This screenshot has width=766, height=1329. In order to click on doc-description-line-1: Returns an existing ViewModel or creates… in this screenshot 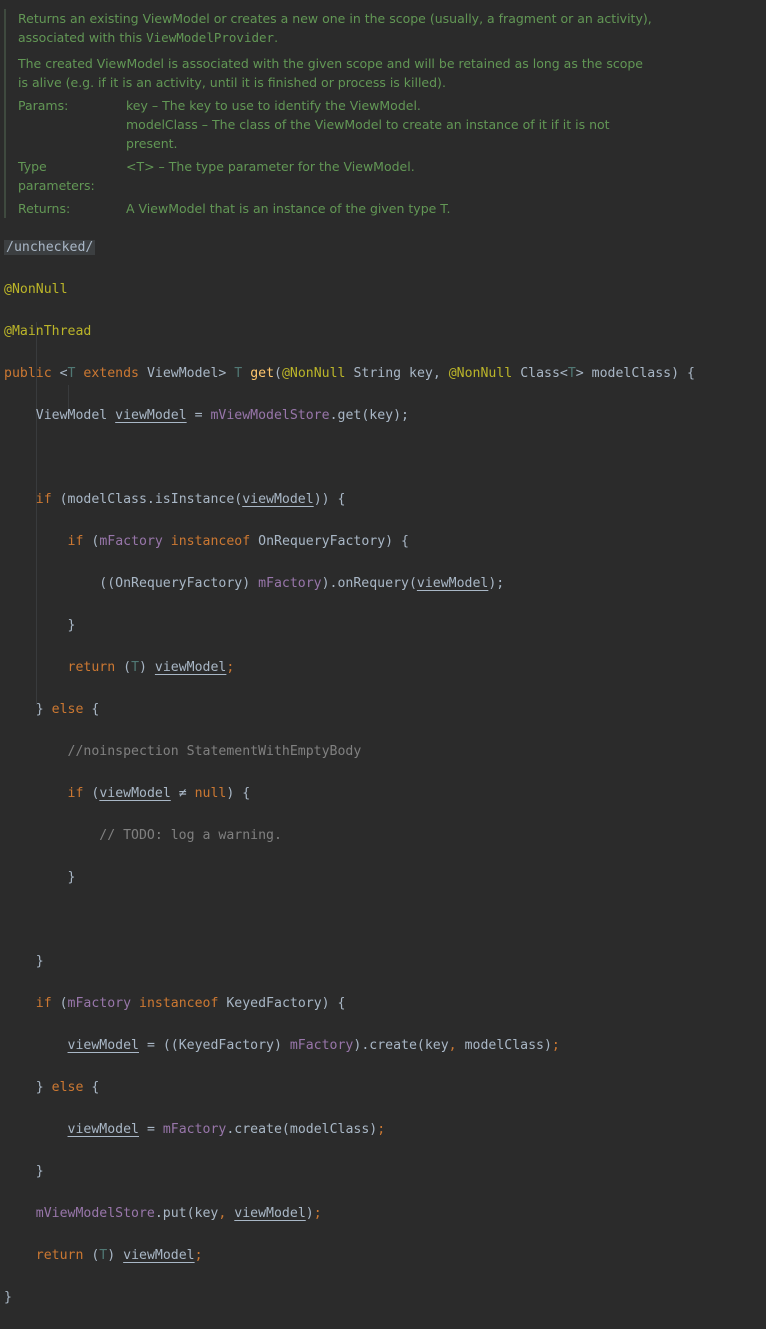, I will do `click(335, 18)`.